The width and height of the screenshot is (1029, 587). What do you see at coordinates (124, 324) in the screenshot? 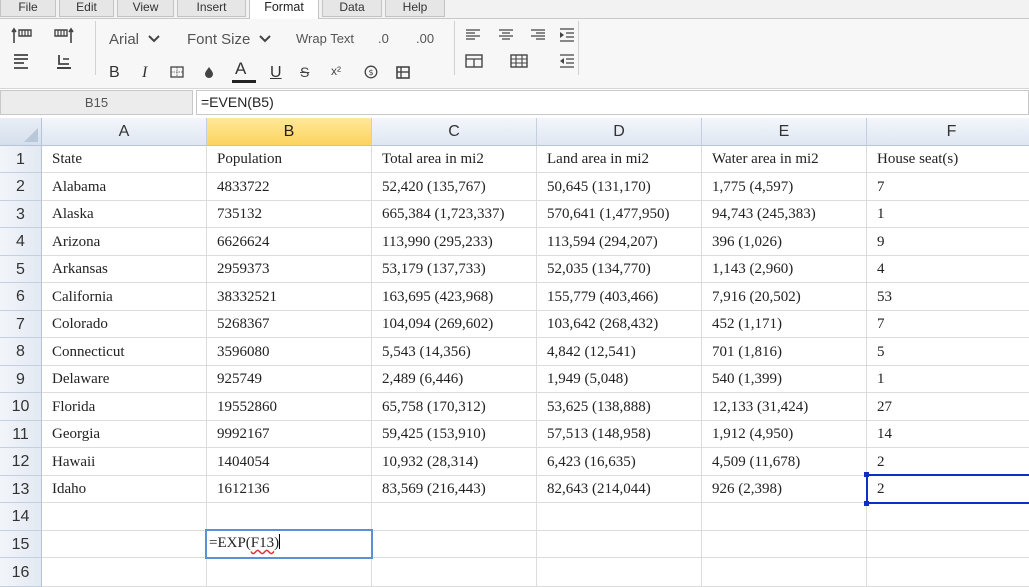
I see `cell-a7: Colorado` at bounding box center [124, 324].